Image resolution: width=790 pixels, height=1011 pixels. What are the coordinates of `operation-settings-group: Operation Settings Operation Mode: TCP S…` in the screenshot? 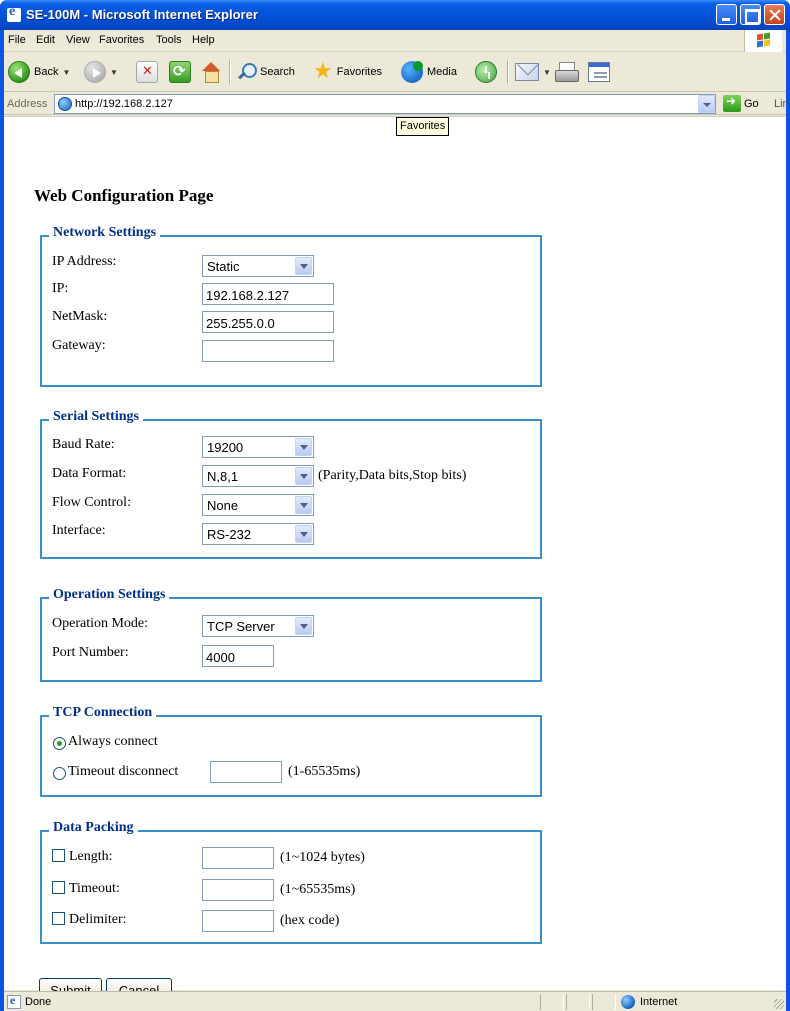 It's located at (291, 634).